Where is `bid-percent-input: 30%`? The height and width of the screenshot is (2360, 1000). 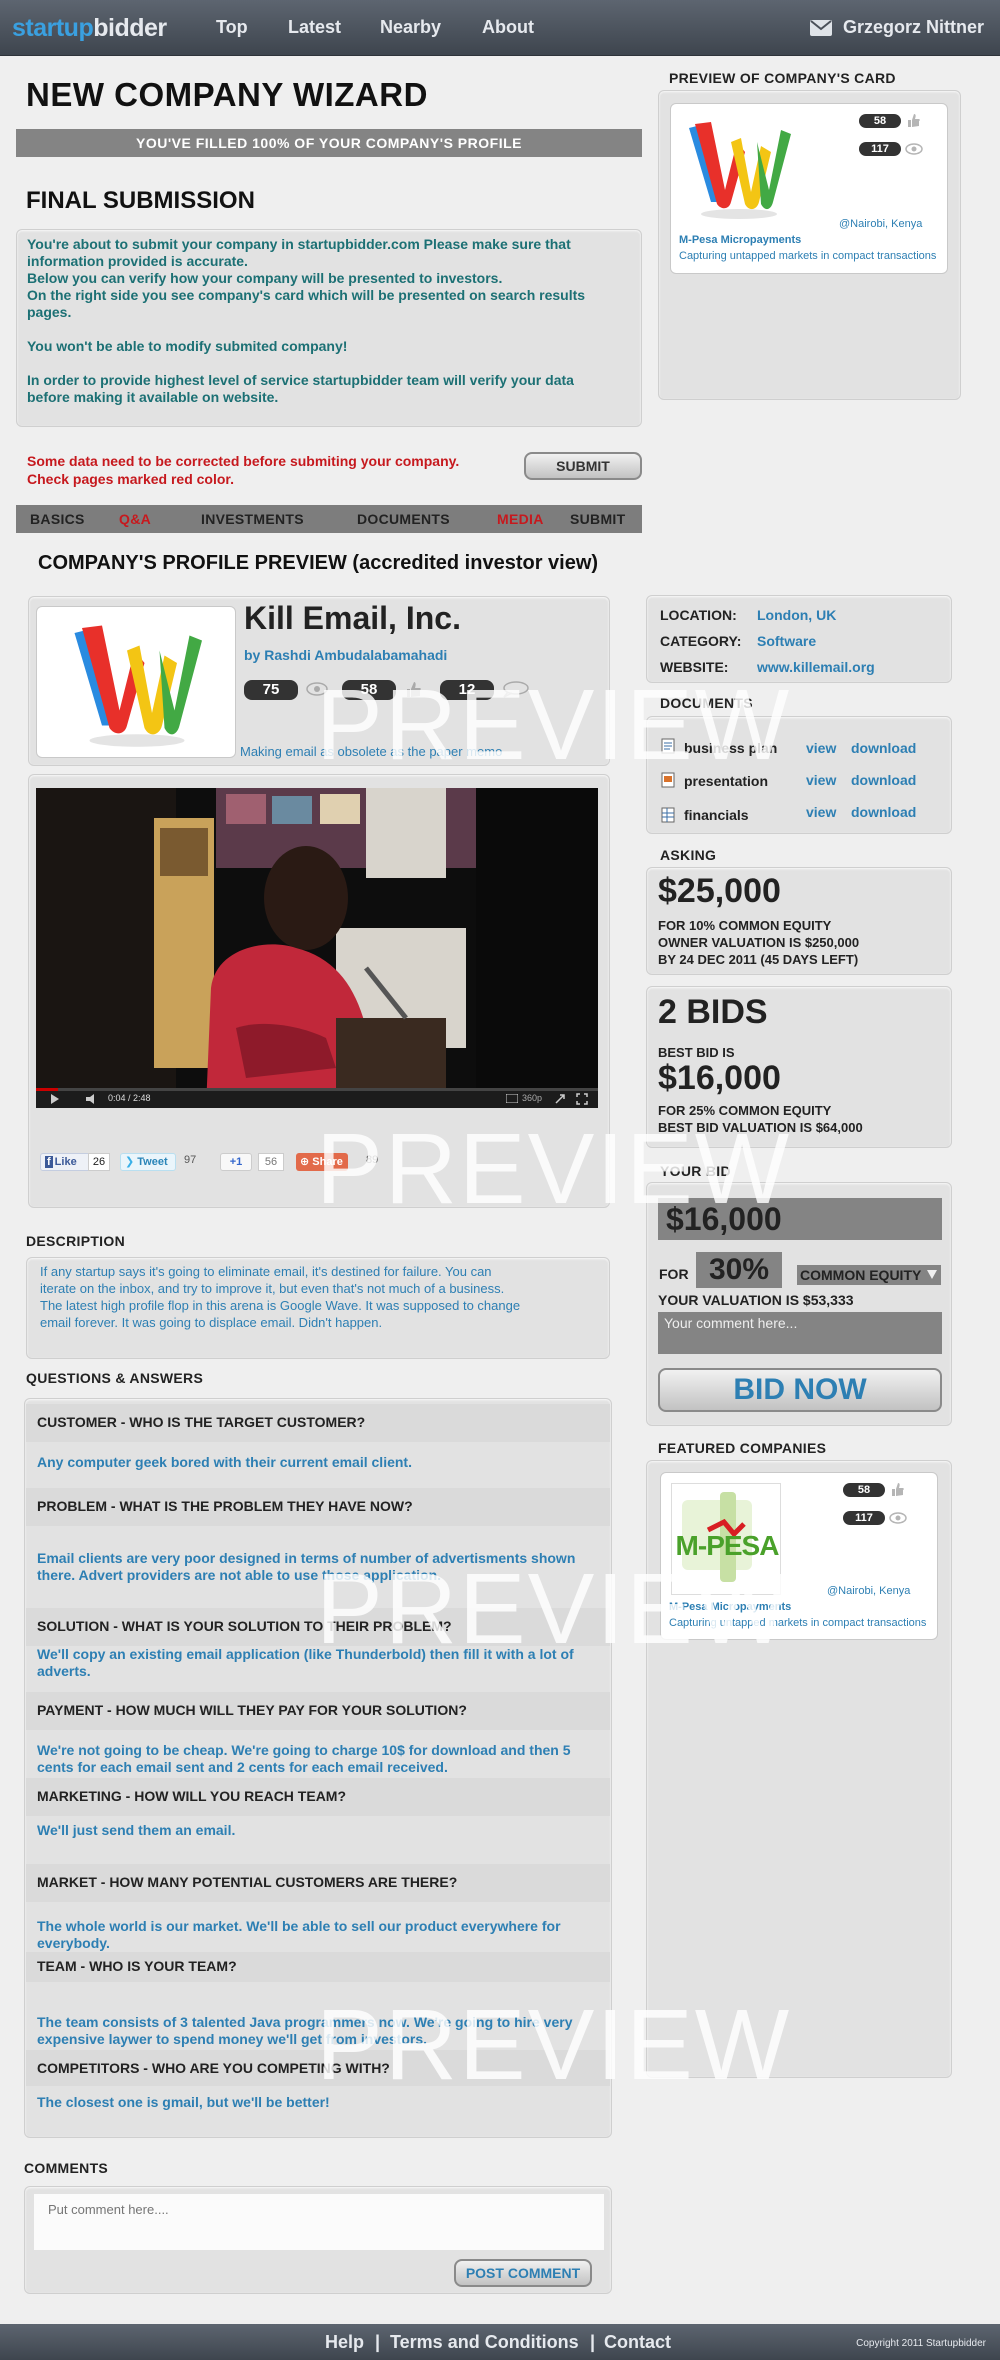
bid-percent-input: 30% is located at coordinates (739, 1270).